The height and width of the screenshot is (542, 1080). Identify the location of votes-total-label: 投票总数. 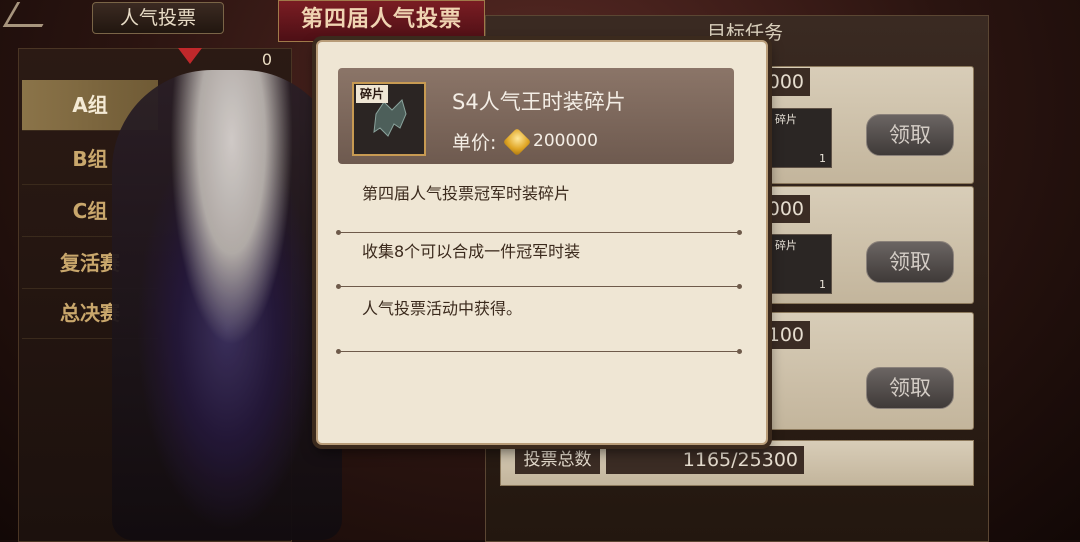
(557, 460).